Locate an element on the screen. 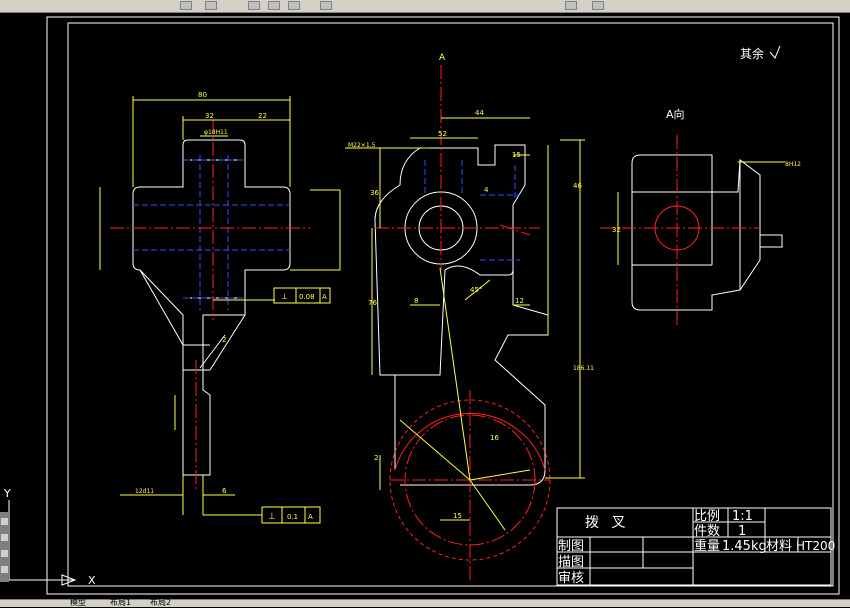  weight-label: 重量 is located at coordinates (707, 546).